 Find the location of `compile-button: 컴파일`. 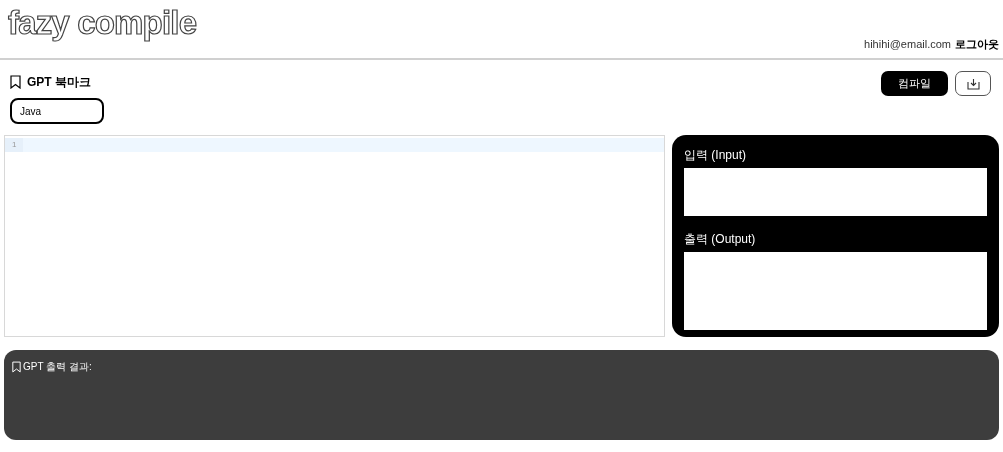

compile-button: 컴파일 is located at coordinates (914, 83).